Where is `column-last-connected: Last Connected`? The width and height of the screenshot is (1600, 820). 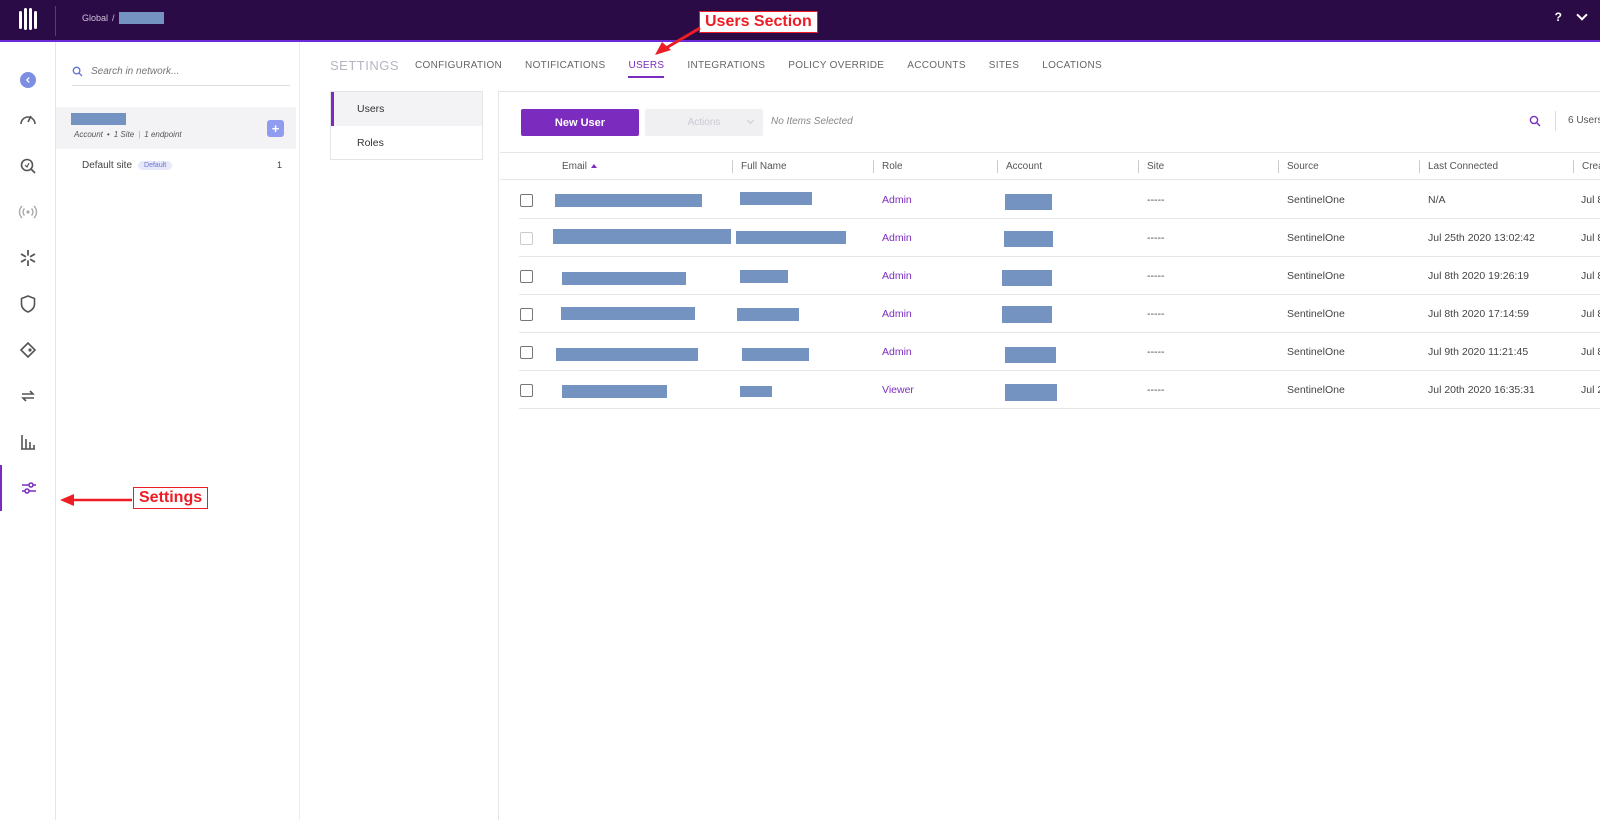 column-last-connected: Last Connected is located at coordinates (1463, 166).